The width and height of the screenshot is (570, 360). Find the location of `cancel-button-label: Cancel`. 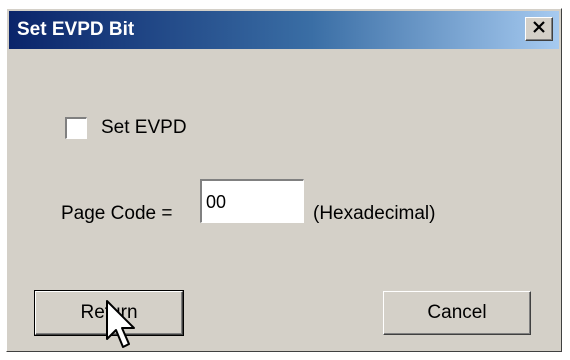

cancel-button-label: Cancel is located at coordinates (457, 312).